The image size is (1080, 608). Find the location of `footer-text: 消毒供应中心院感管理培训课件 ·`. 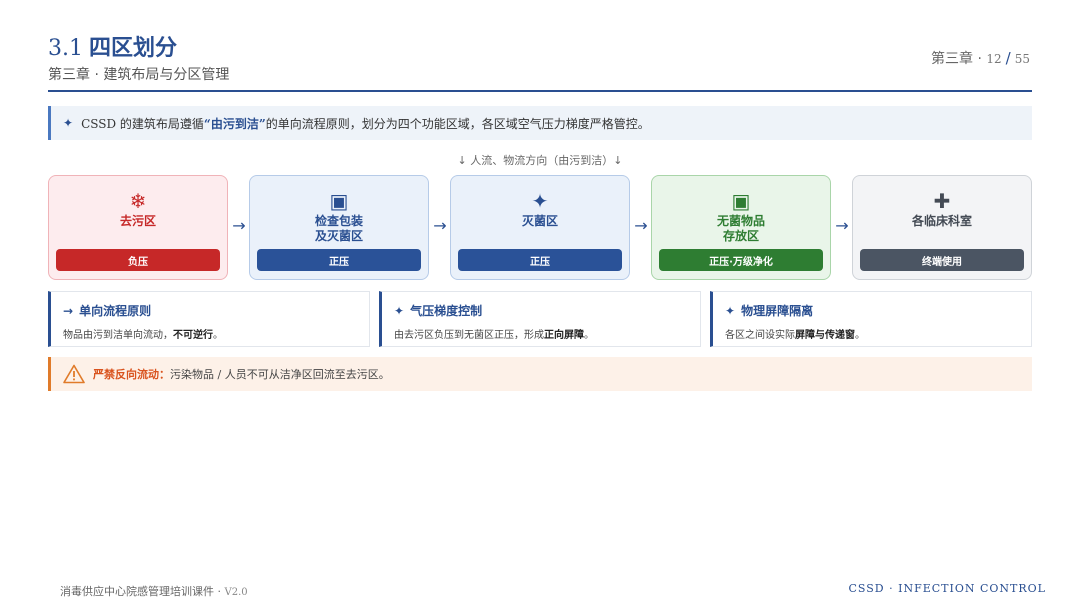

footer-text: 消毒供应中心院感管理培训课件 · is located at coordinates (140, 591).